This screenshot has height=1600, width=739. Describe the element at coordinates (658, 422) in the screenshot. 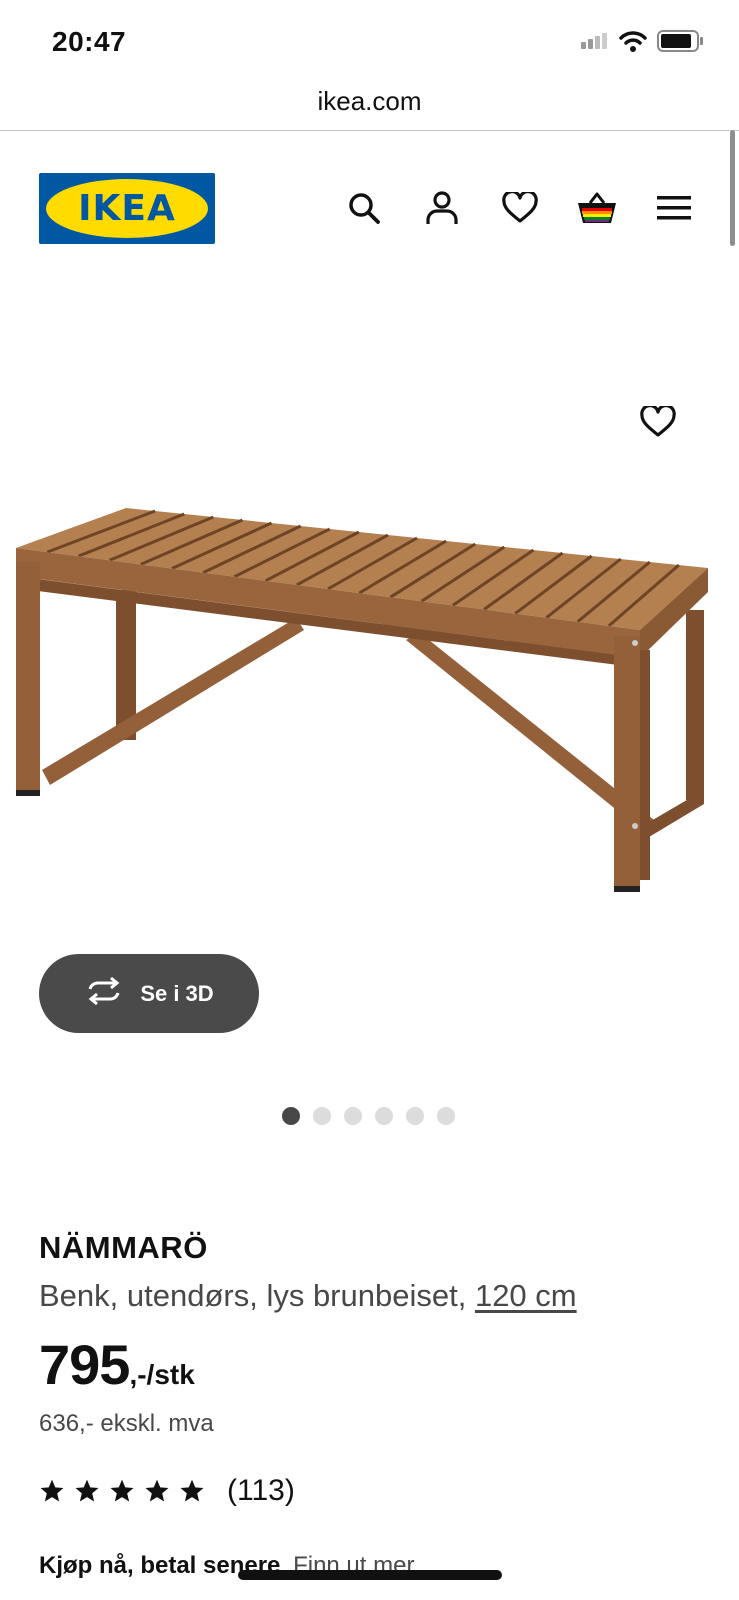

I see `add-to-favorites-icon` at that location.